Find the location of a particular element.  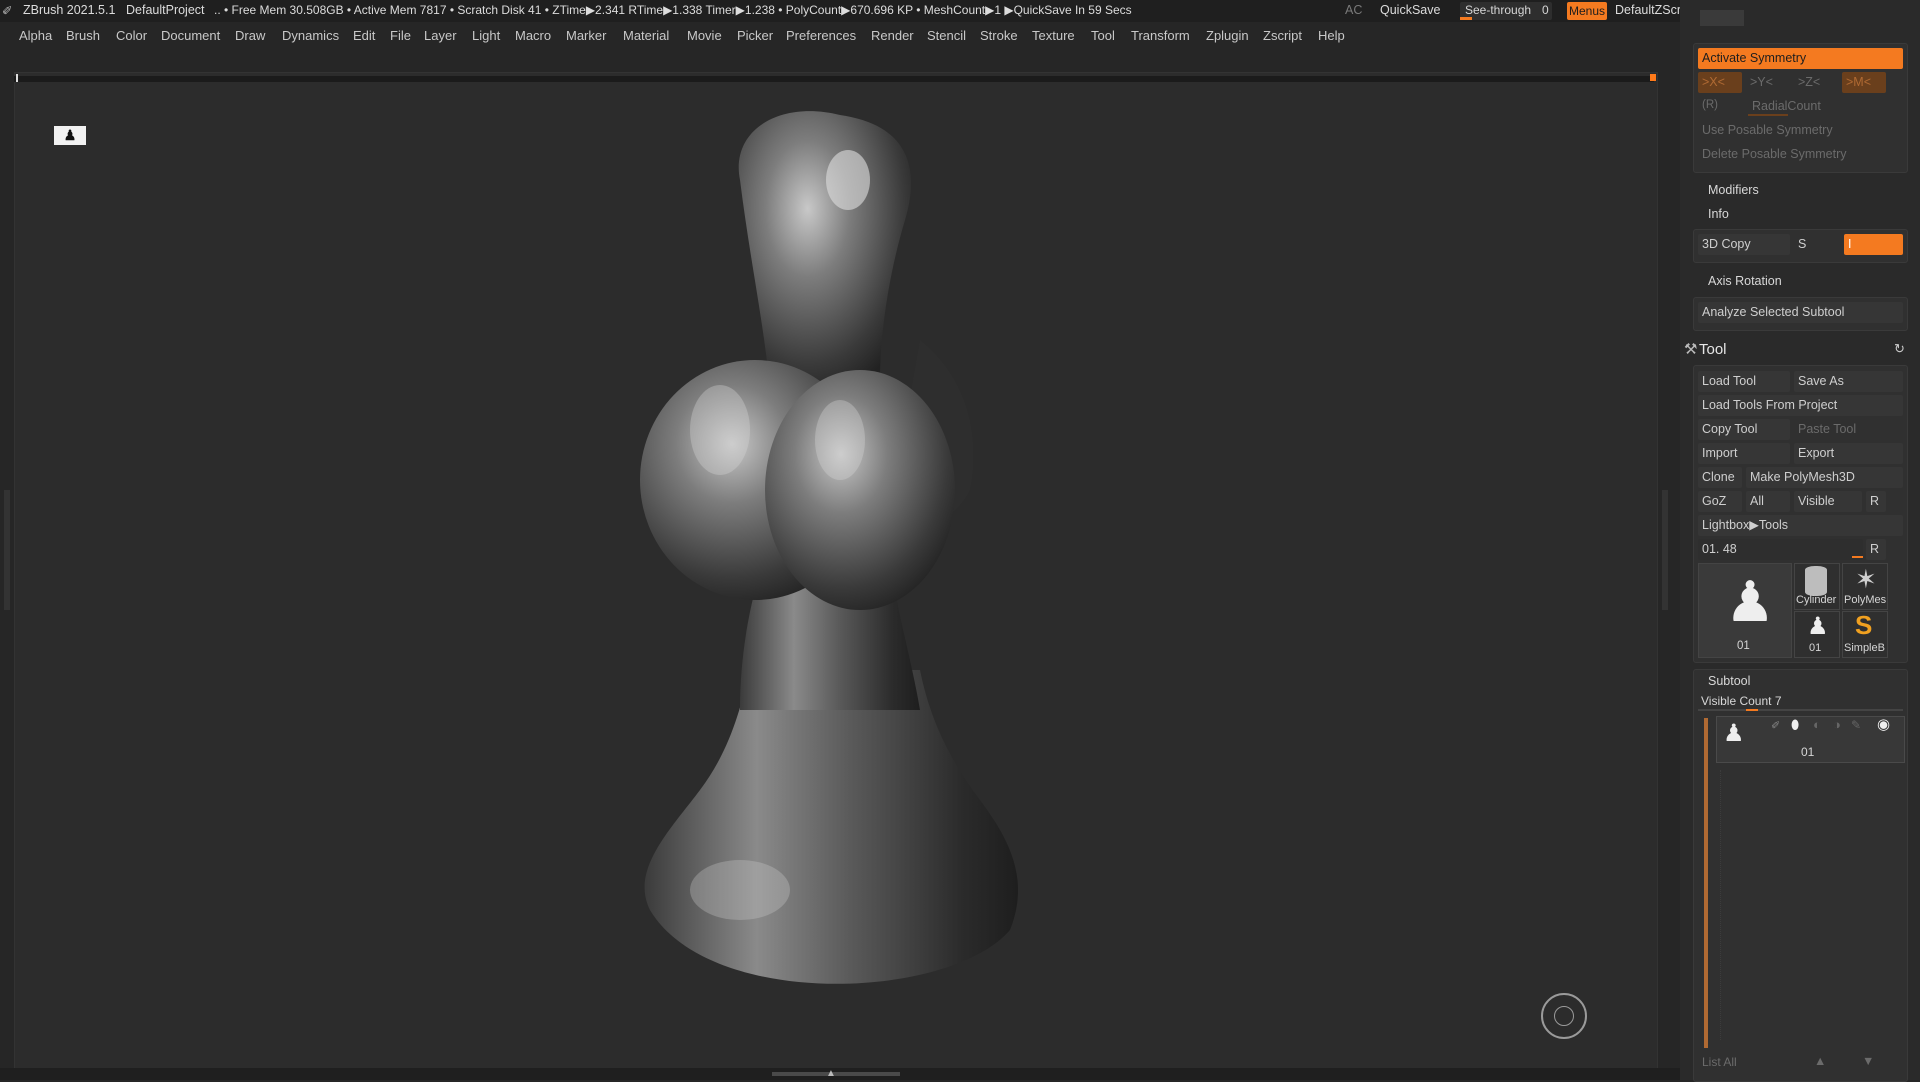

subtool-dynamic-icon: ◑ is located at coordinates (1837, 724).